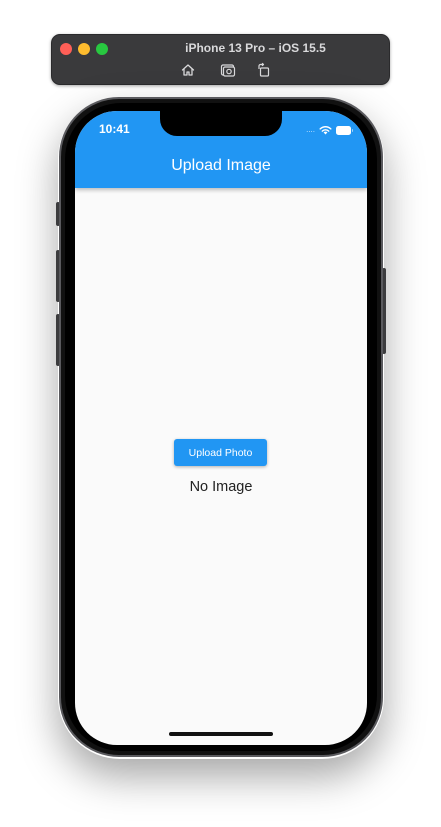  I want to click on minimize-window-button, so click(84, 49).